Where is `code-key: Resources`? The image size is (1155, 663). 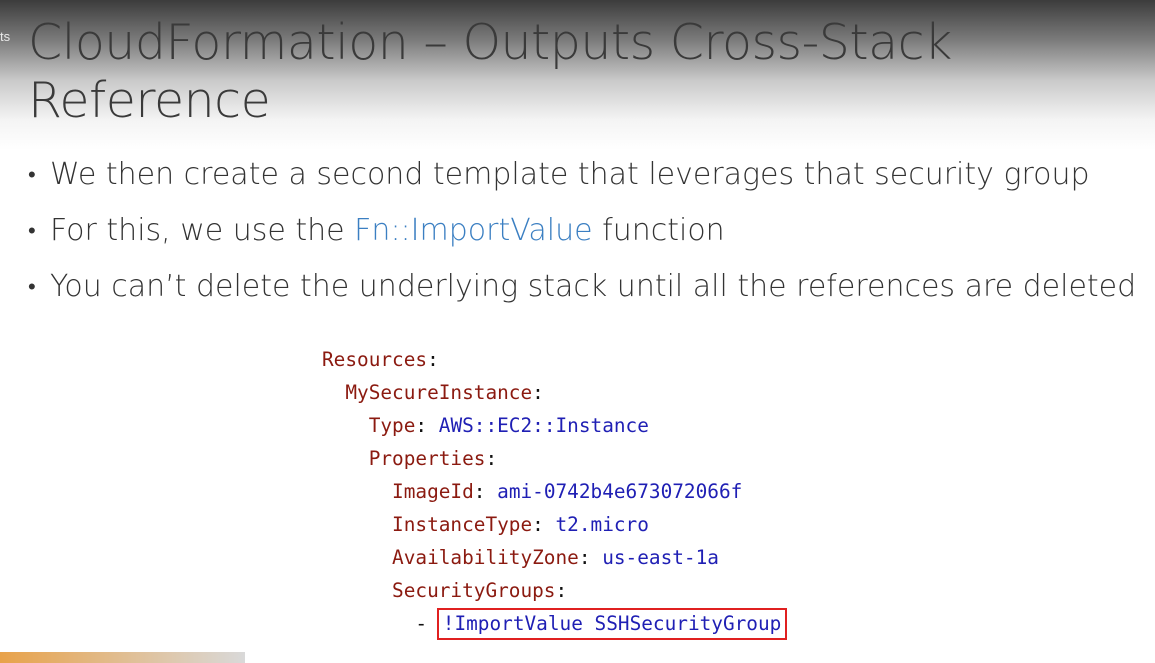
code-key: Resources is located at coordinates (375, 359).